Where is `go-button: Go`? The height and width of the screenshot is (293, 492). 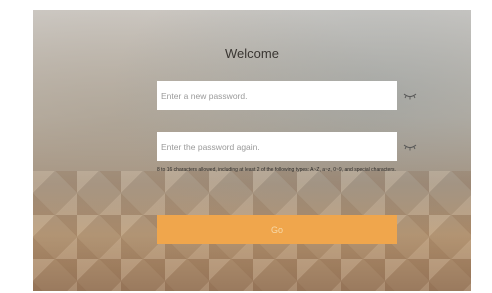
go-button: Go is located at coordinates (277, 229).